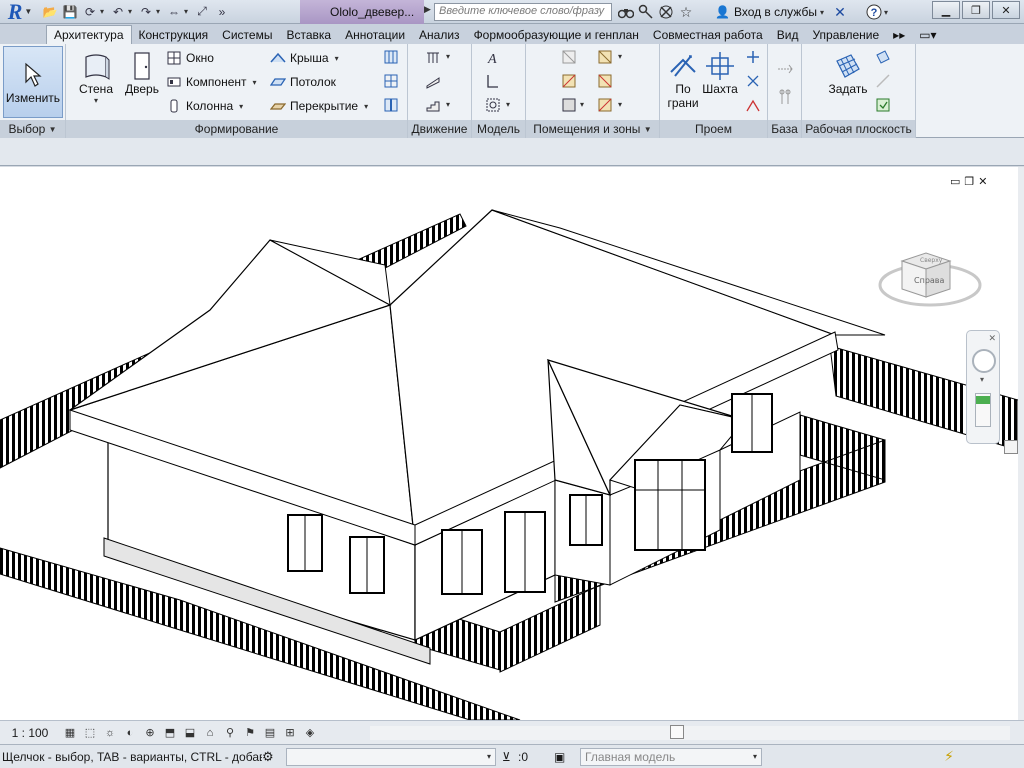  I want to click on render-icon: ⊕, so click(150, 733).